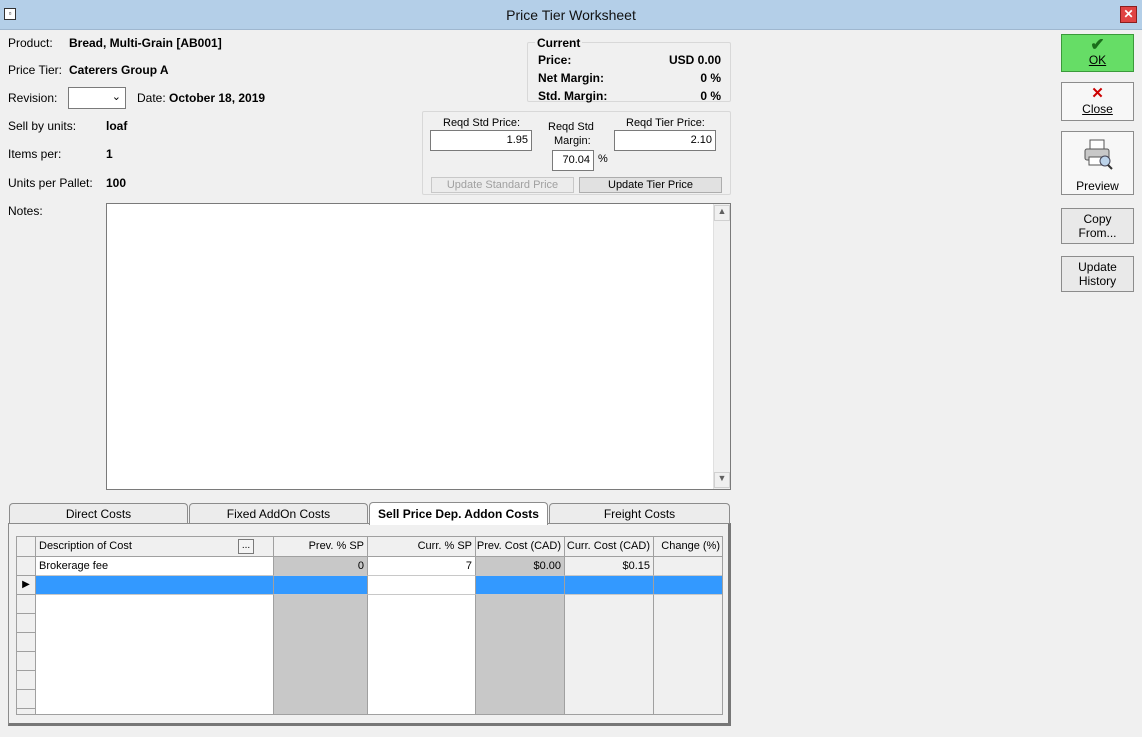 The height and width of the screenshot is (737, 1142). I want to click on reqd-std-margin-label-line1: Reqd Std, so click(571, 127).